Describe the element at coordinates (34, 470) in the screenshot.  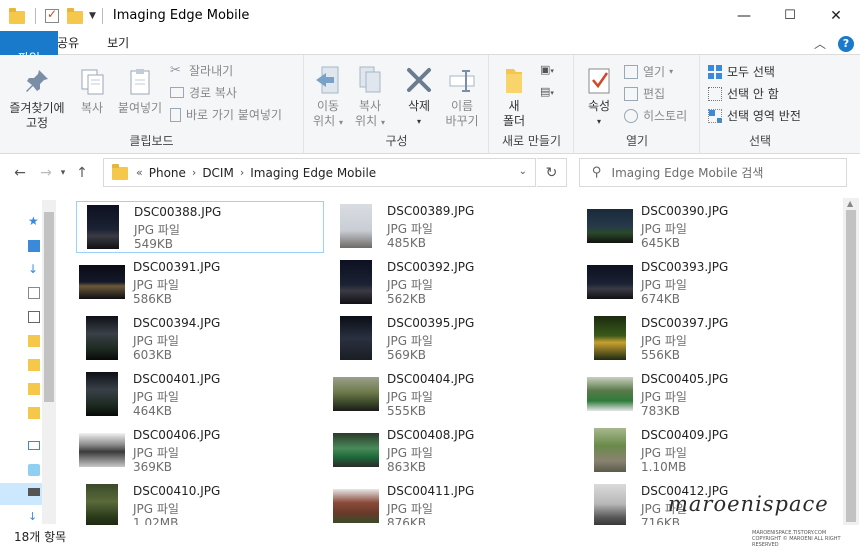
I see `3d-objects-icon` at that location.